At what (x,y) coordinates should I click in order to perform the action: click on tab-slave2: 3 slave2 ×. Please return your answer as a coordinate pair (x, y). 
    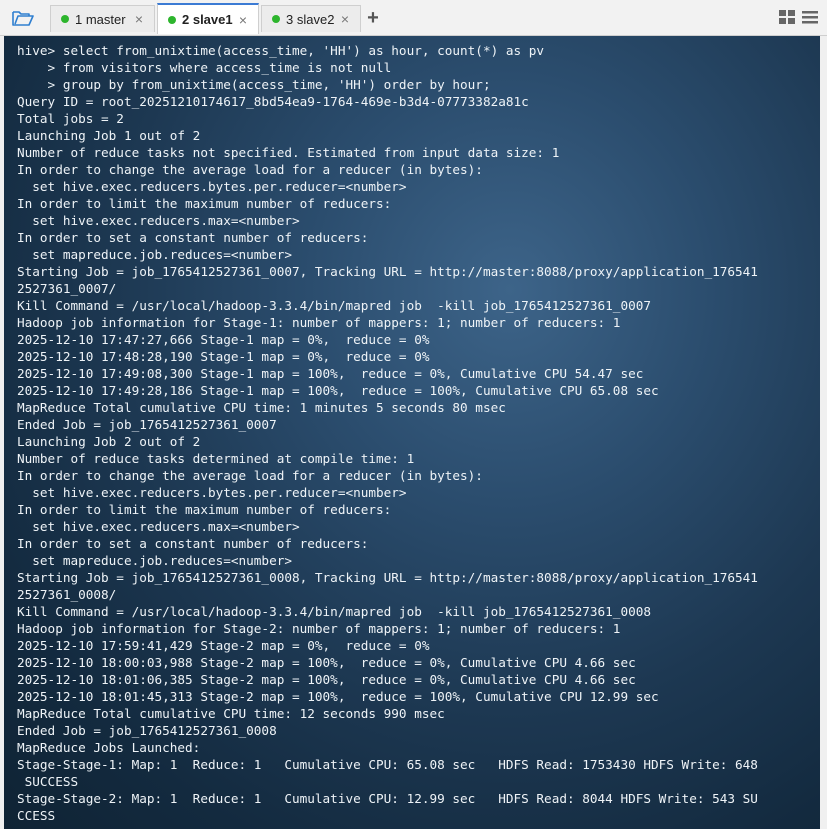
    Looking at the image, I should click on (311, 18).